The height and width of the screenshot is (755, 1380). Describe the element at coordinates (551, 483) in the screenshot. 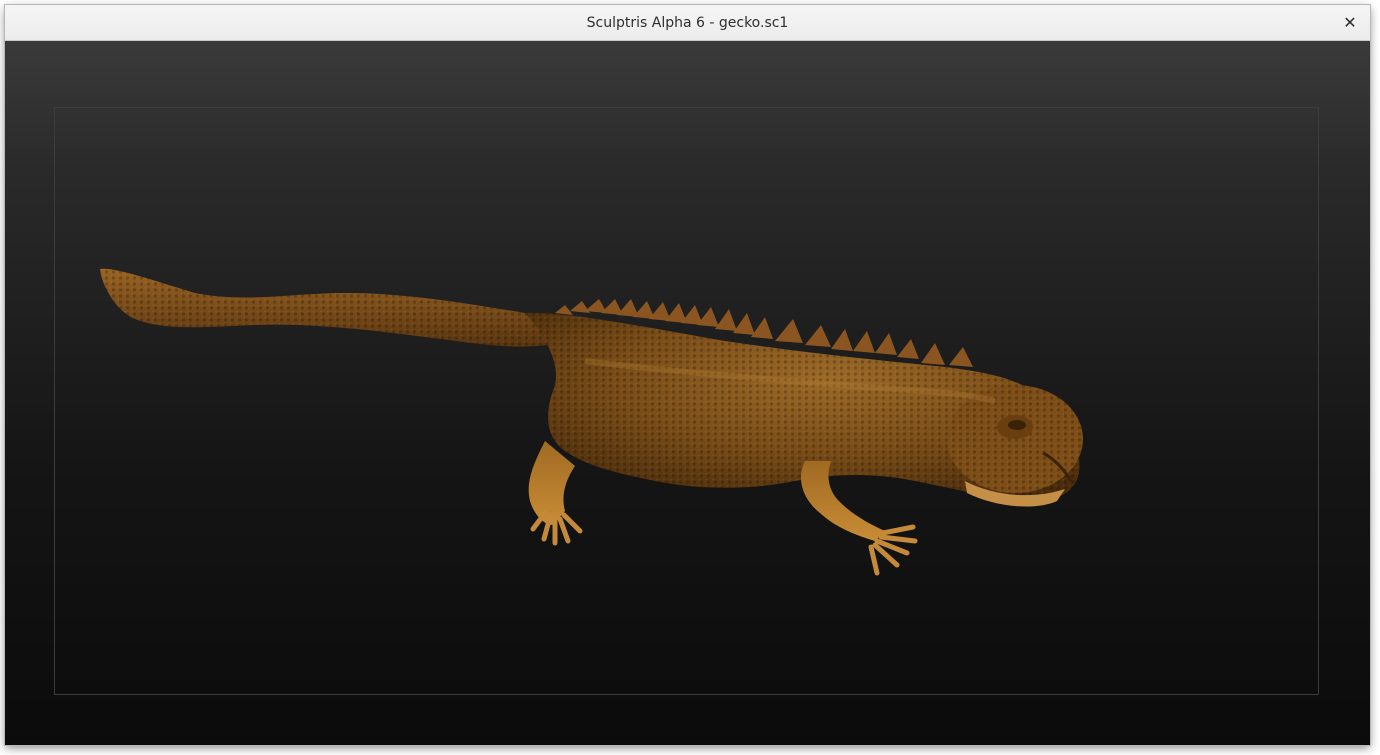

I see `gecko-hind-leg` at that location.